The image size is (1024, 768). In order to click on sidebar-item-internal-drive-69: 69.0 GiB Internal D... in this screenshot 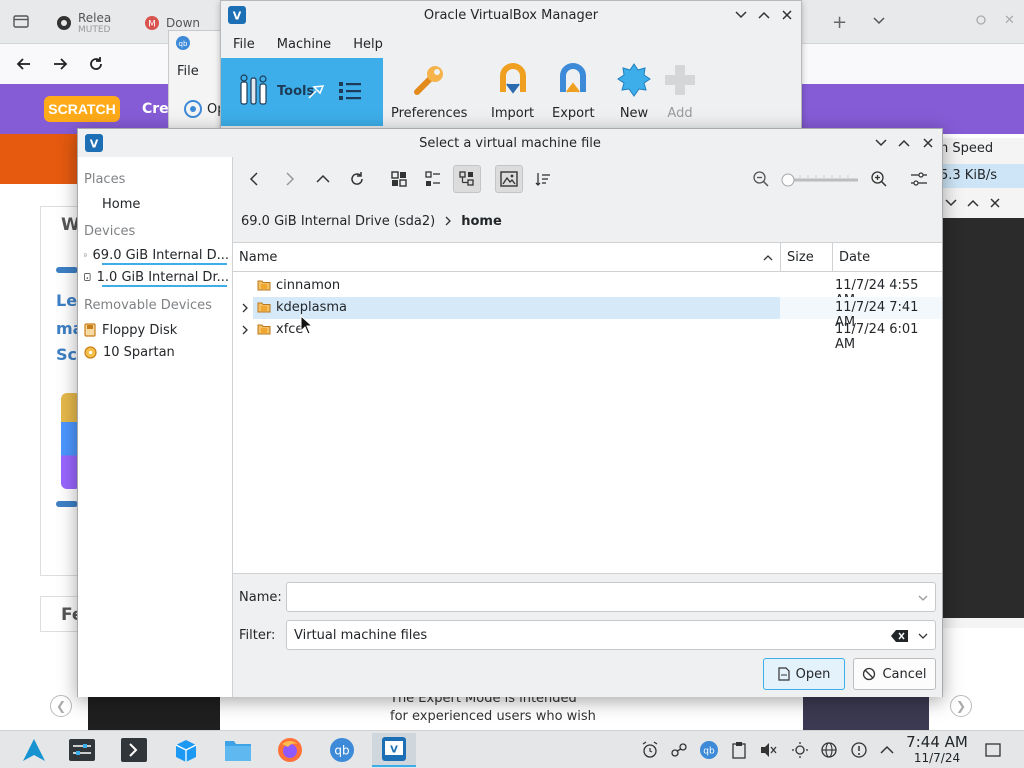, I will do `click(156, 255)`.